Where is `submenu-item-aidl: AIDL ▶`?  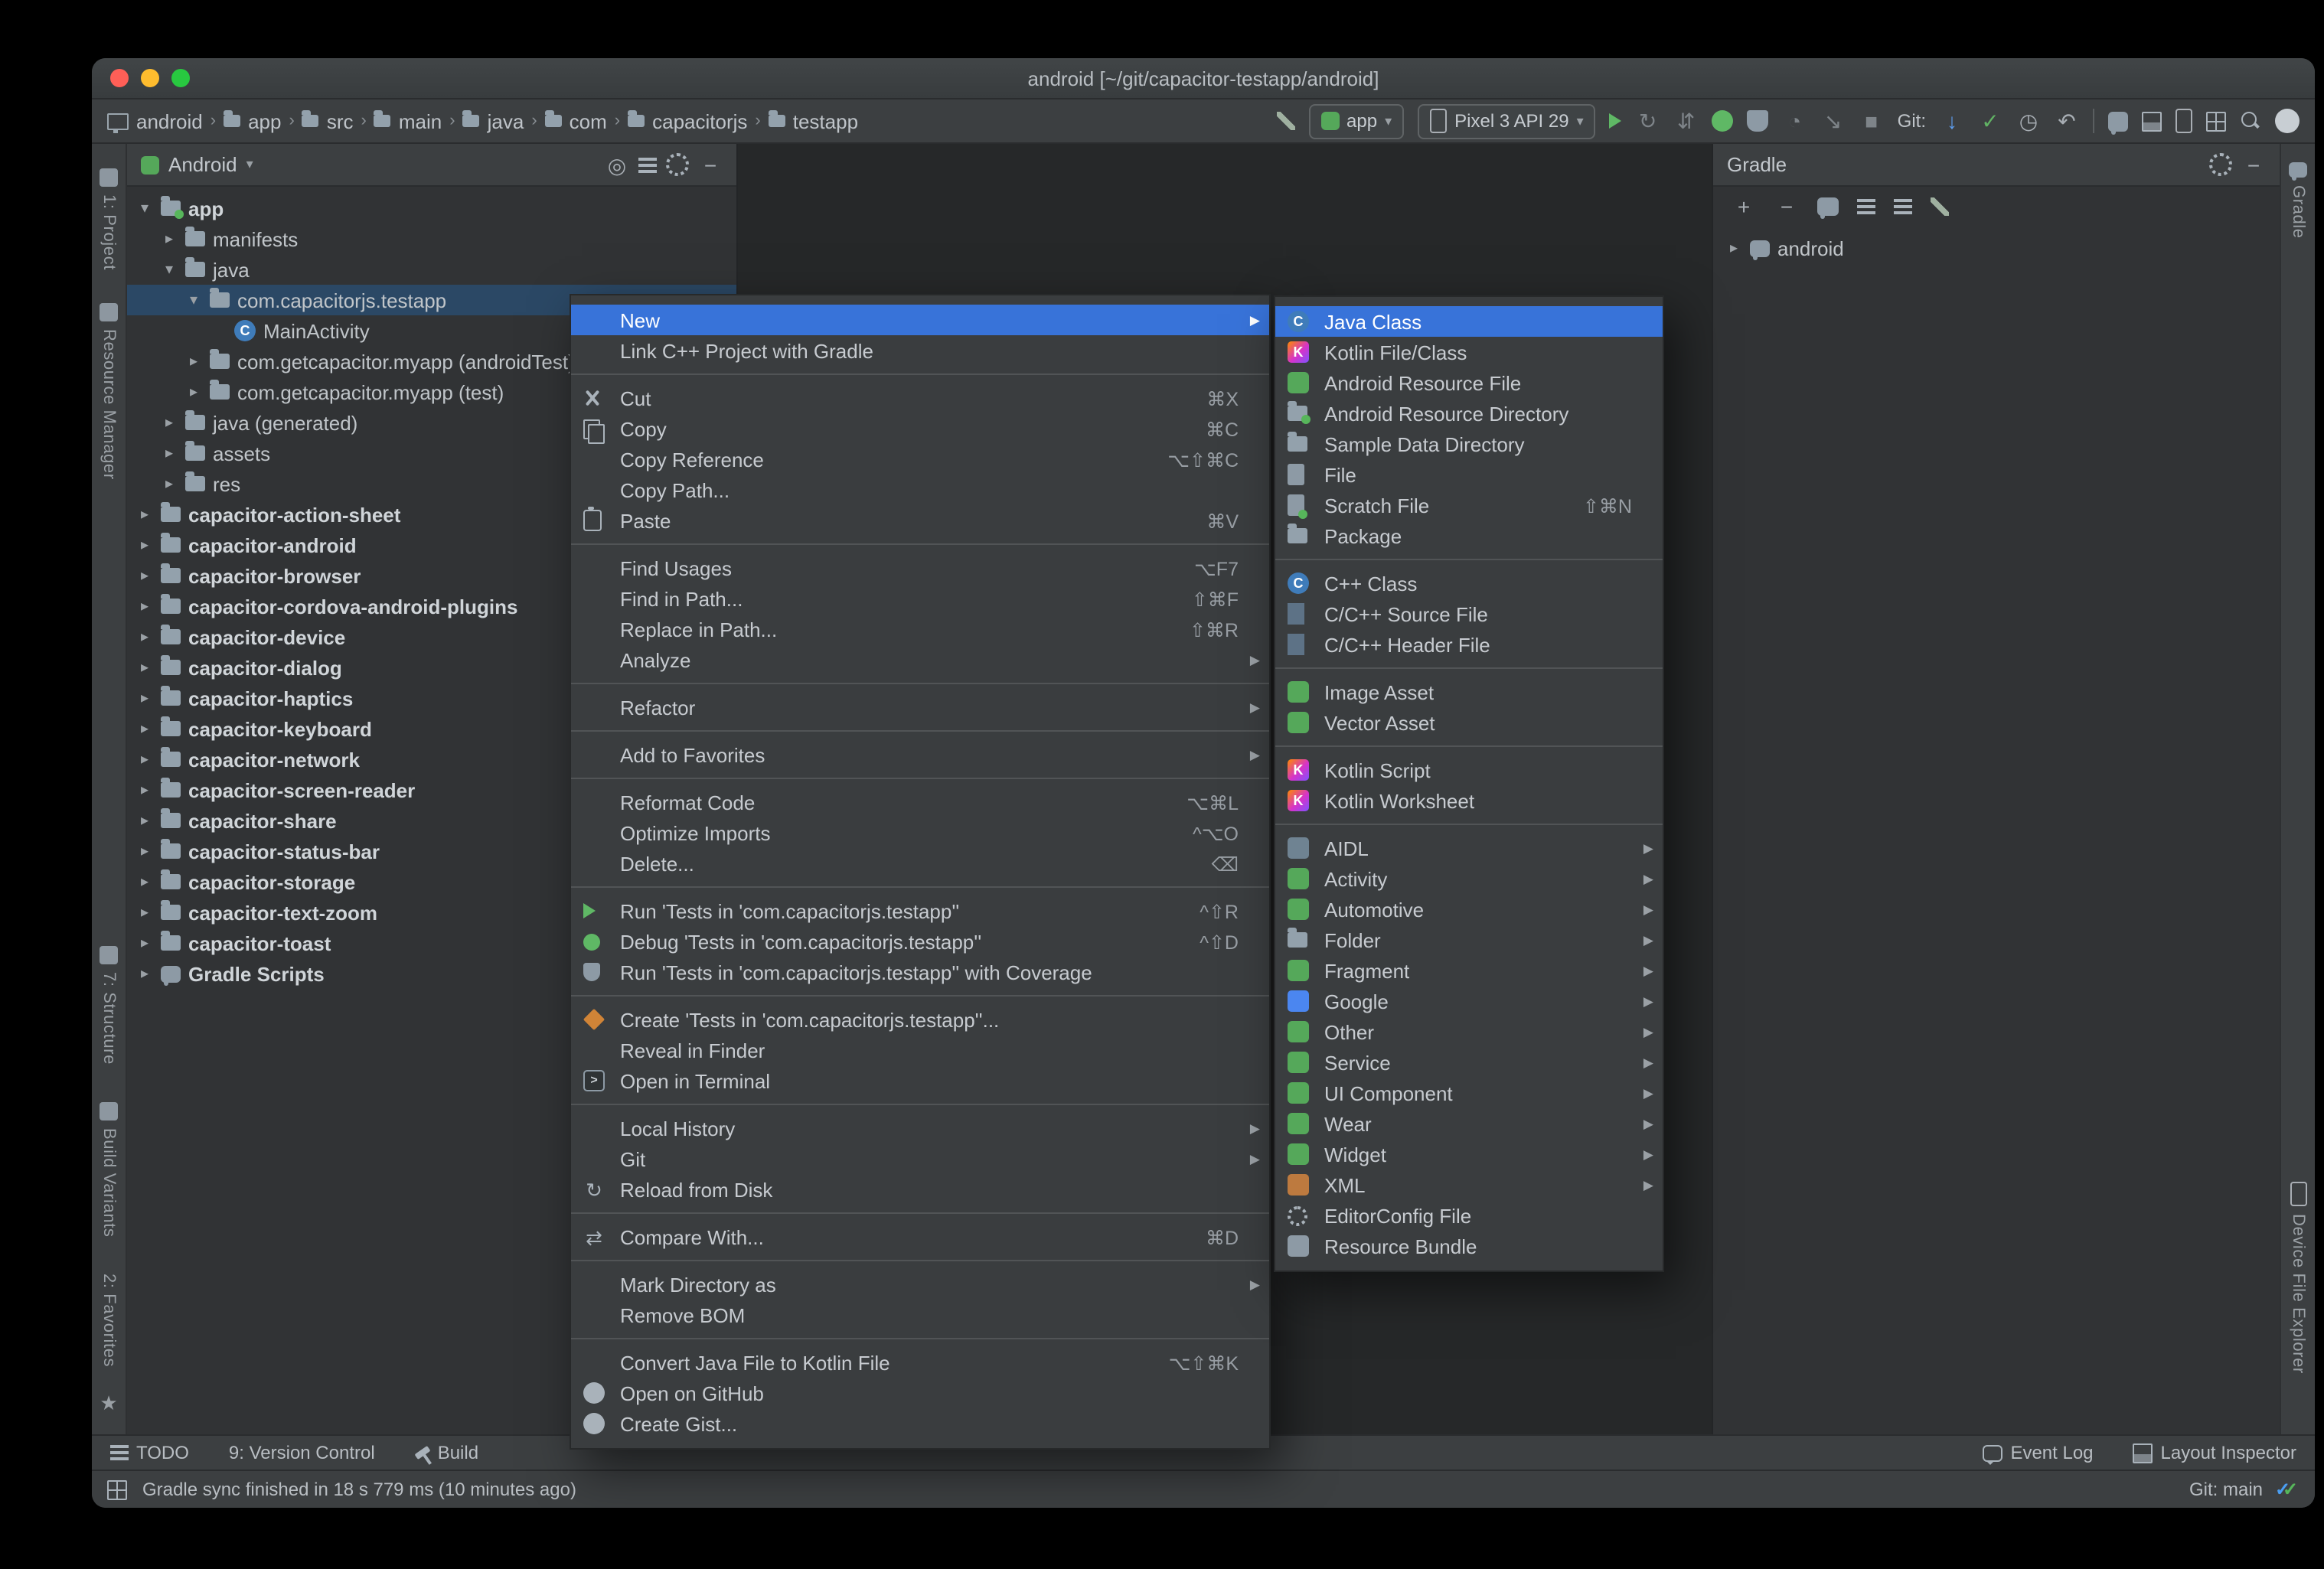 submenu-item-aidl: AIDL ▶ is located at coordinates (1469, 848).